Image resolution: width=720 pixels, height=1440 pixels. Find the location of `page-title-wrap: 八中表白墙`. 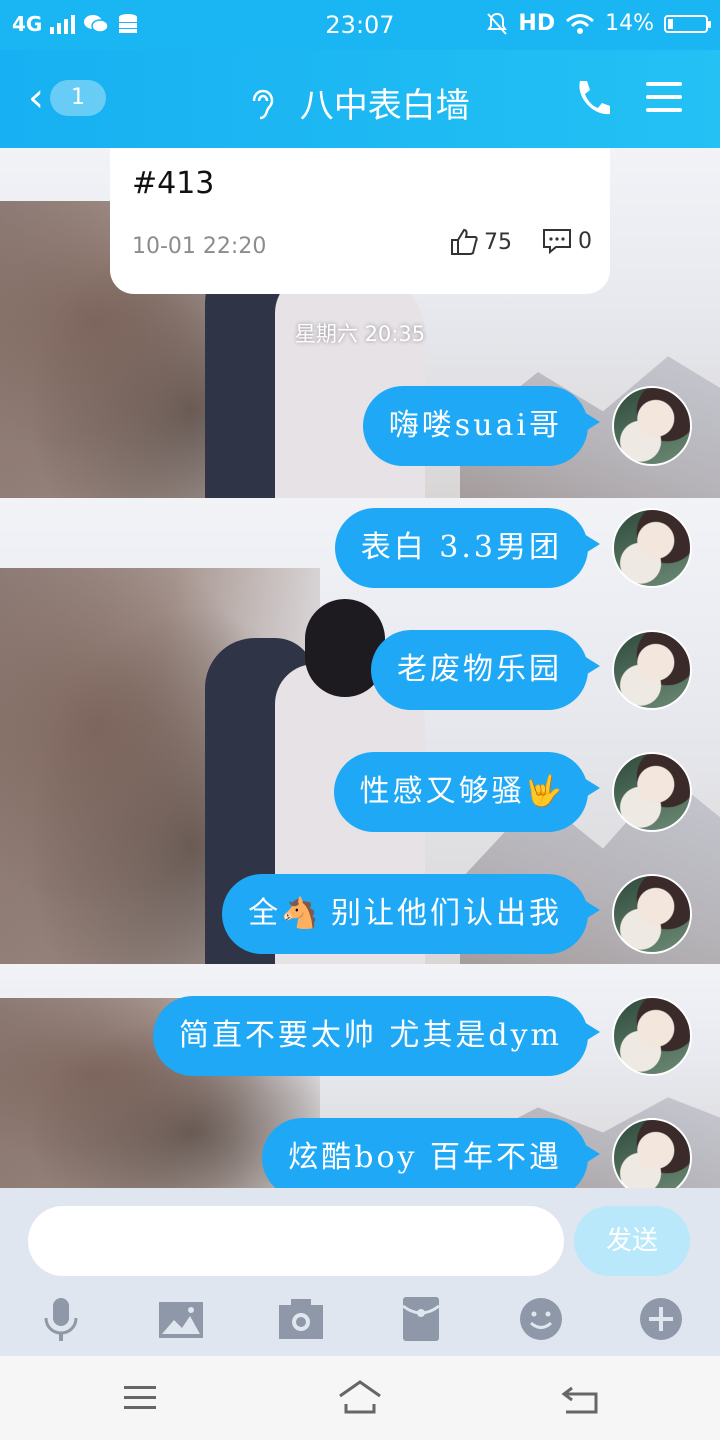

page-title-wrap: 八中表白墙 is located at coordinates (360, 102).